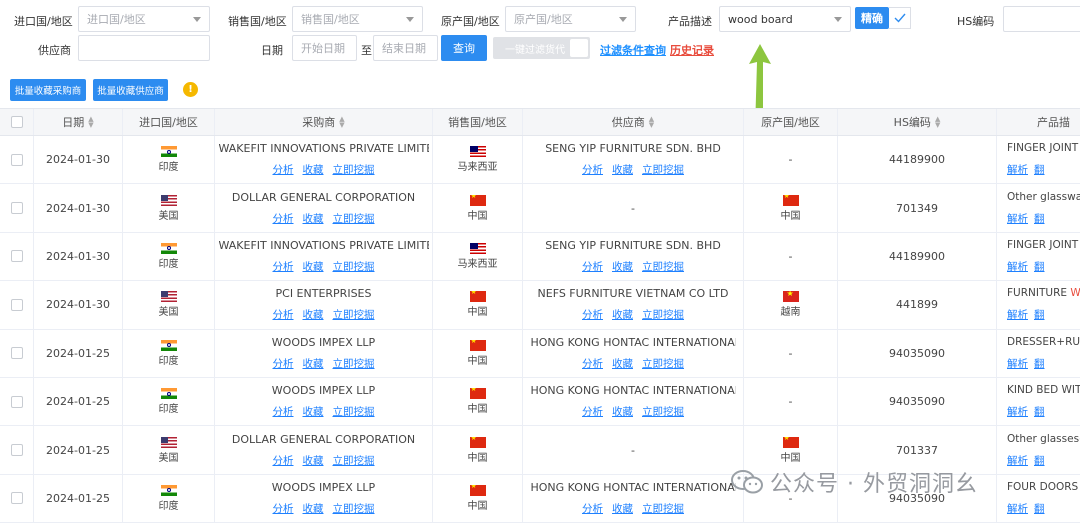  What do you see at coordinates (917, 122) in the screenshot?
I see `header-hs-code: HS编码 ▲ ▼` at bounding box center [917, 122].